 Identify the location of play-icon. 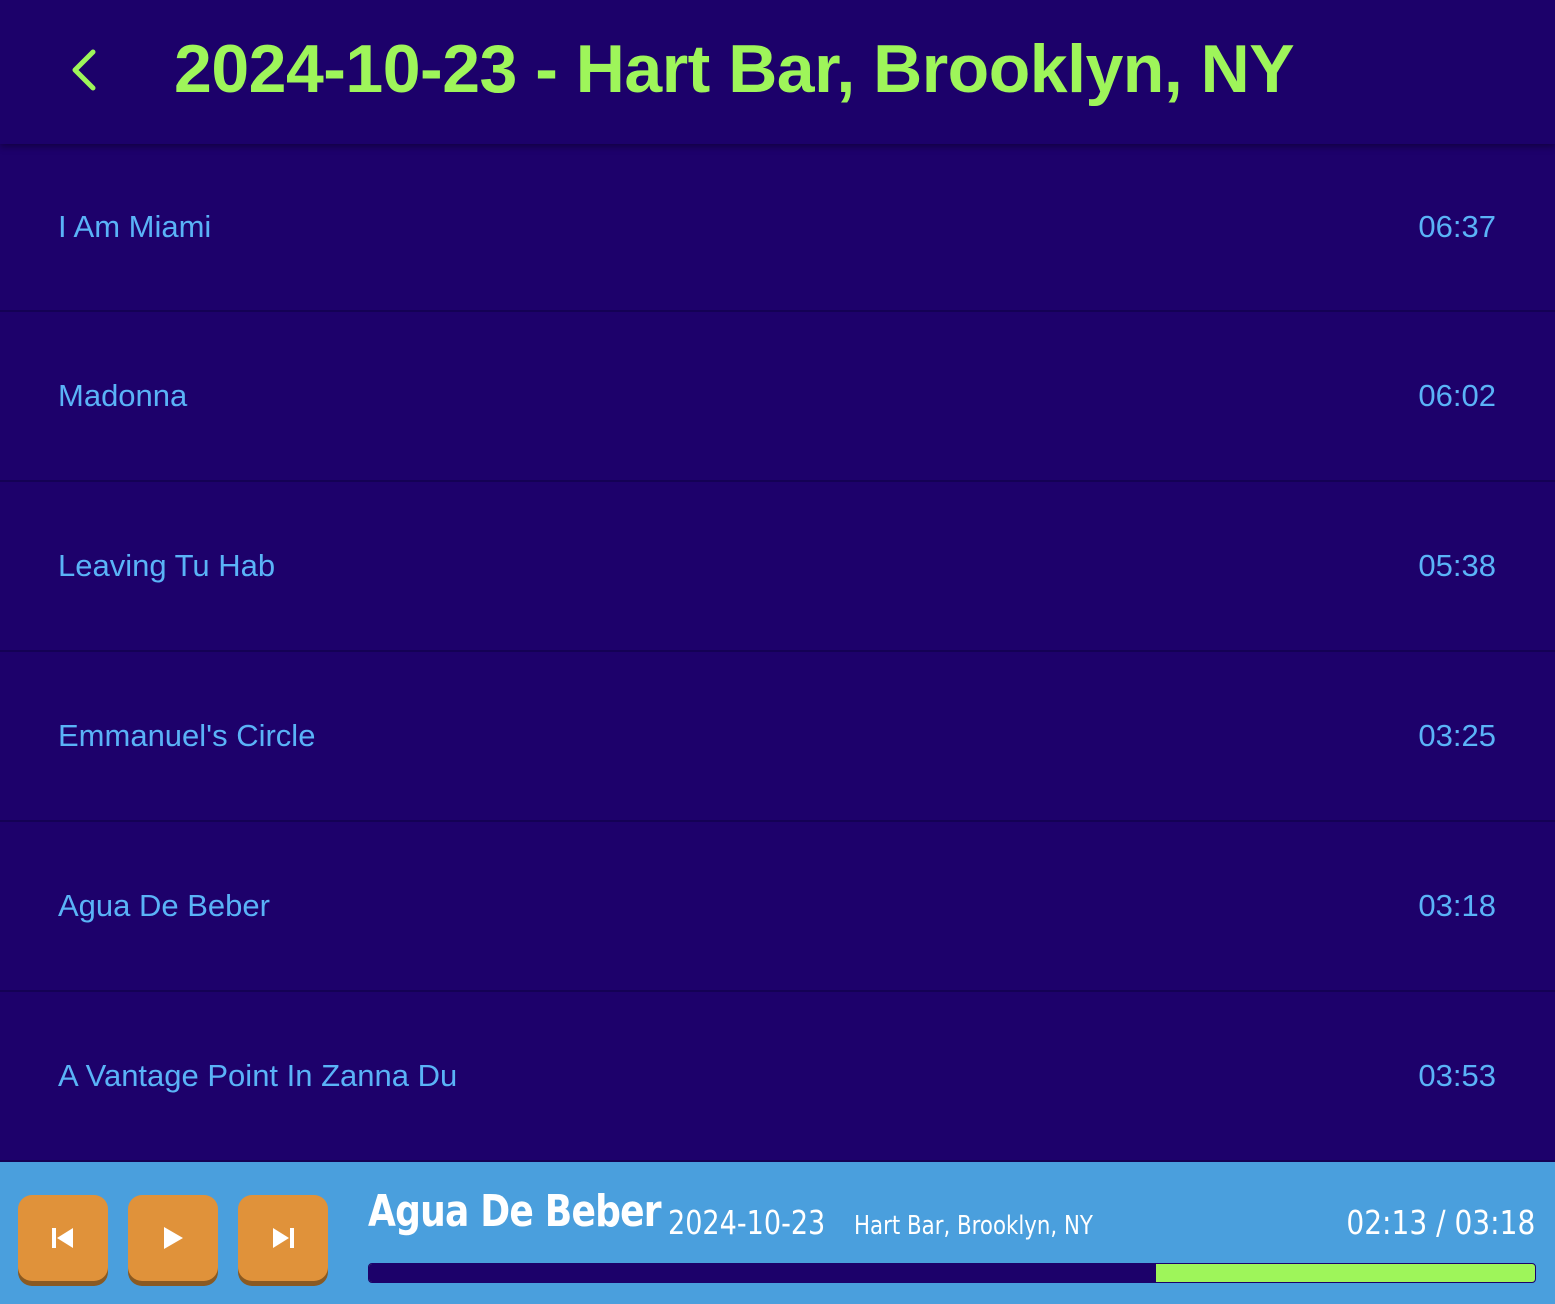
(173, 1238).